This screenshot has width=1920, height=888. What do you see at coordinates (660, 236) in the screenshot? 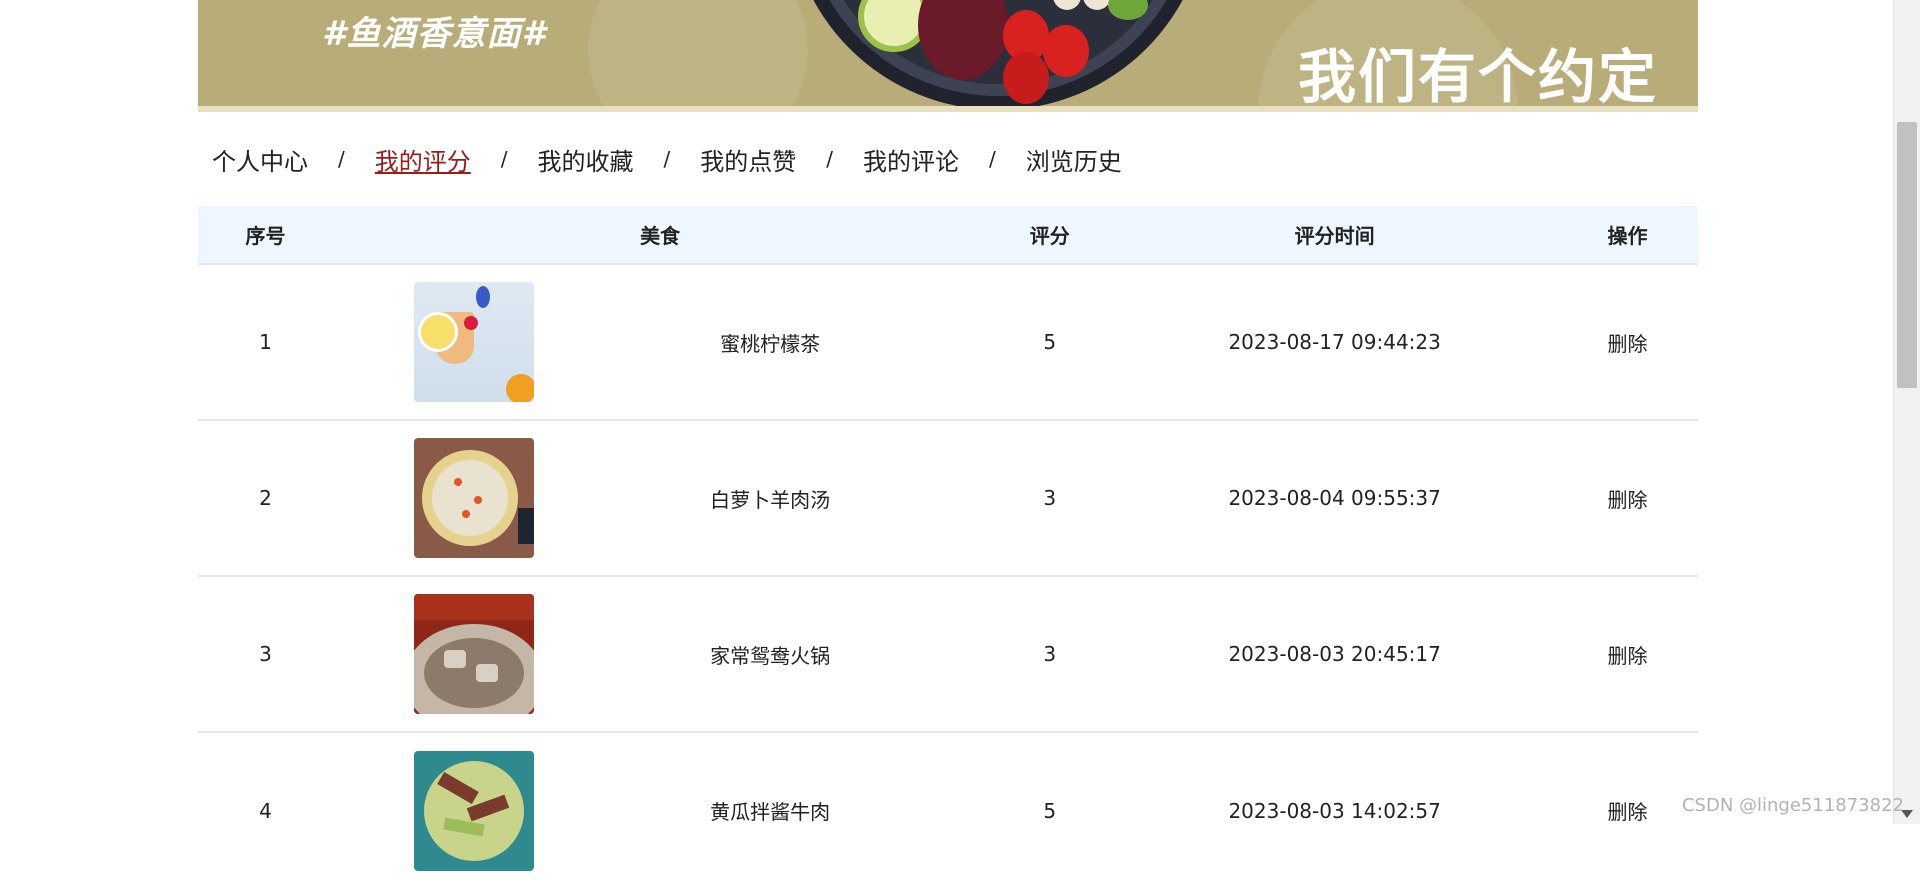
I see `header-food: 美食` at bounding box center [660, 236].